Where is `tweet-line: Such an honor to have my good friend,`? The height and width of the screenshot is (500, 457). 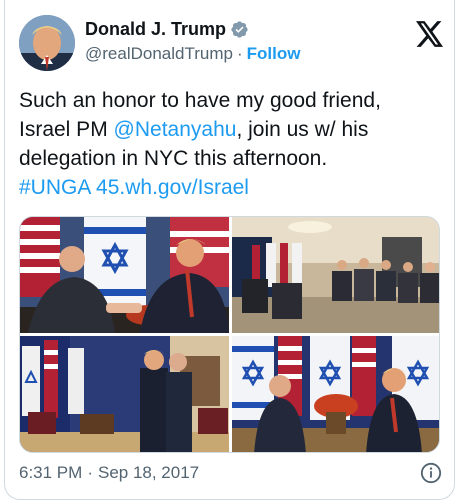 tweet-line: Such an honor to have my good friend, is located at coordinates (200, 100).